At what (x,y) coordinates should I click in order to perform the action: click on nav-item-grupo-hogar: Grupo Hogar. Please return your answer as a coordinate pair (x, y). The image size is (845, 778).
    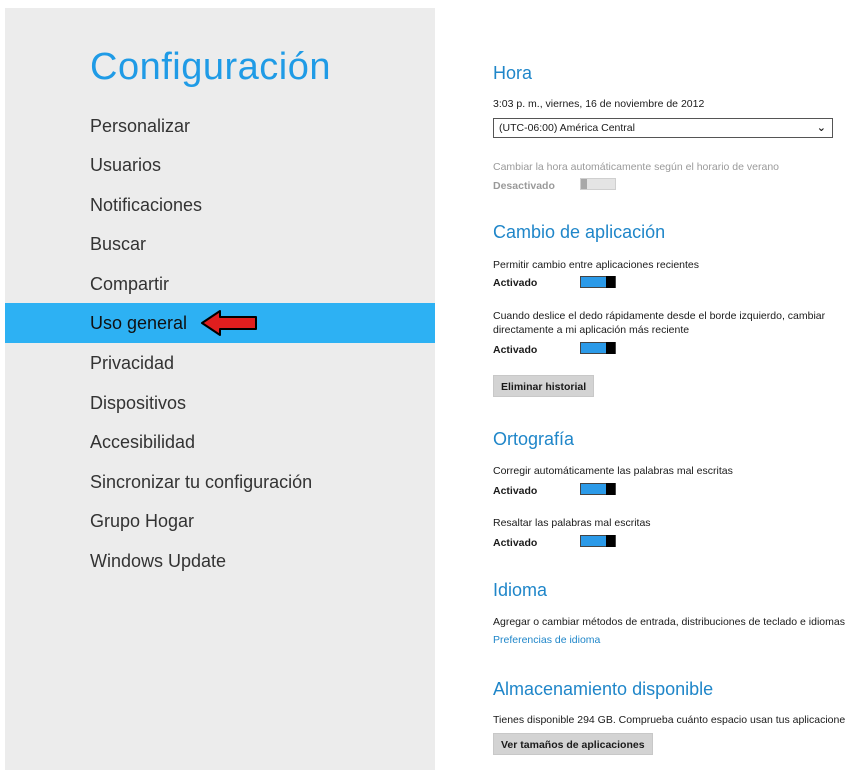
    Looking at the image, I should click on (220, 521).